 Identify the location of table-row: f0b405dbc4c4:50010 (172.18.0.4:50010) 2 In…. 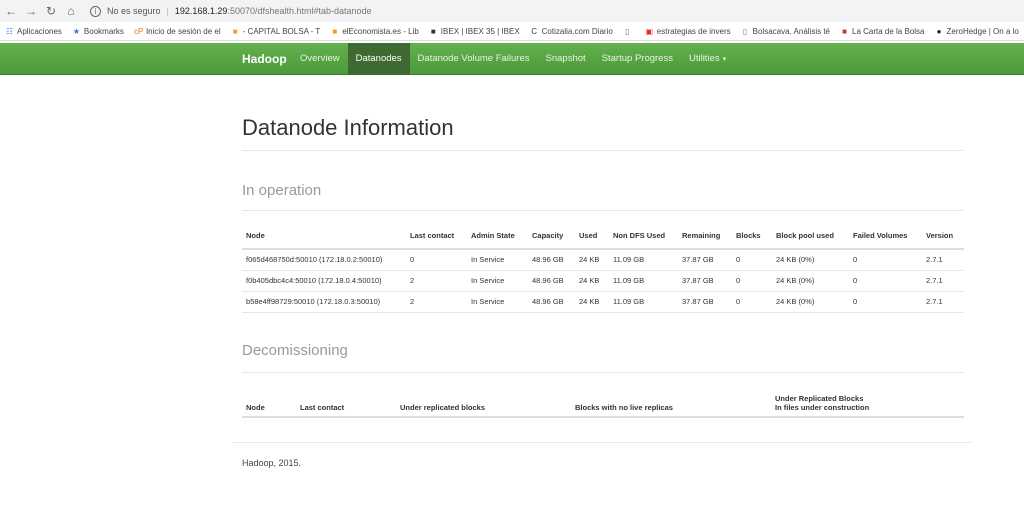
(603, 280).